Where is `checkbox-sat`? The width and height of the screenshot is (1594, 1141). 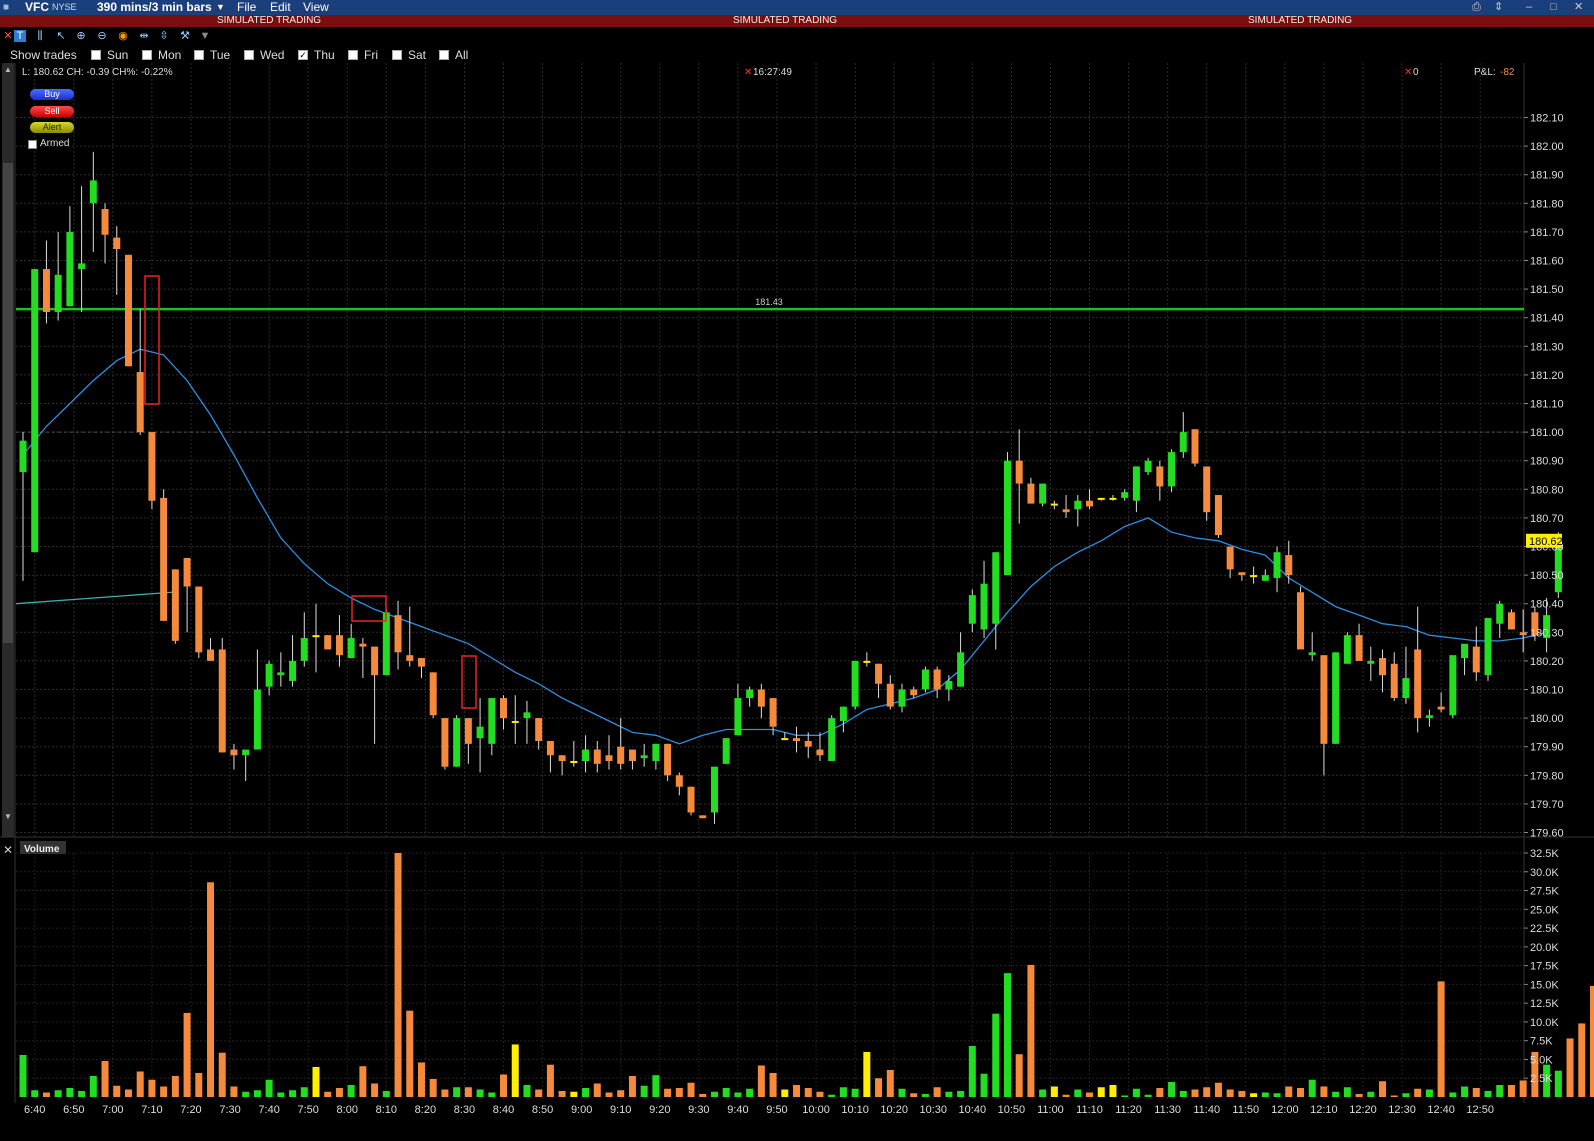
checkbox-sat is located at coordinates (397, 55).